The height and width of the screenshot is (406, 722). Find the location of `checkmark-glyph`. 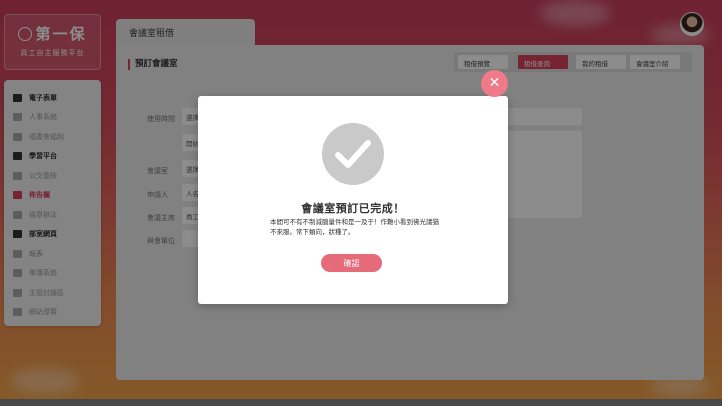

checkmark-glyph is located at coordinates (353, 154).